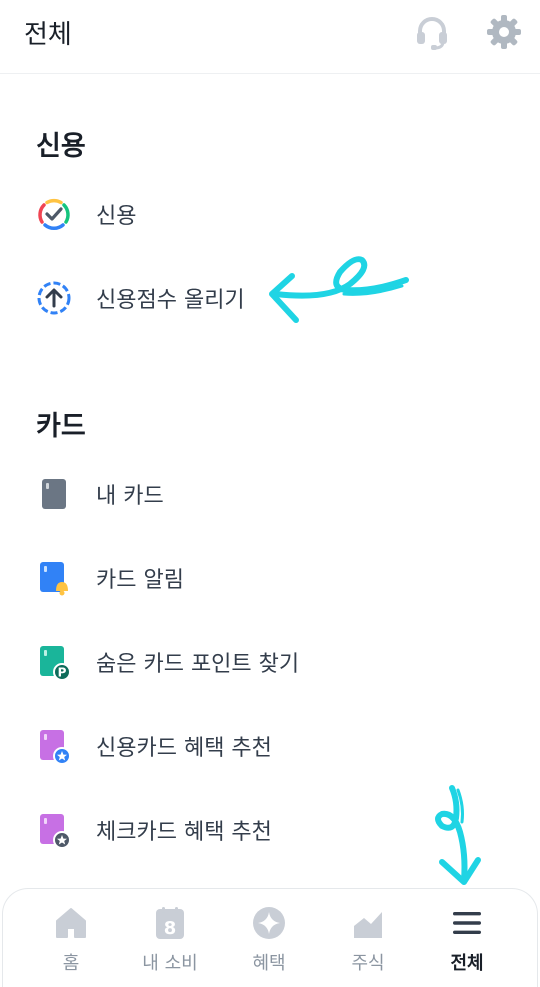 The height and width of the screenshot is (987, 540). Describe the element at coordinates (54, 214) in the screenshot. I see `credit-gauge-icon` at that location.